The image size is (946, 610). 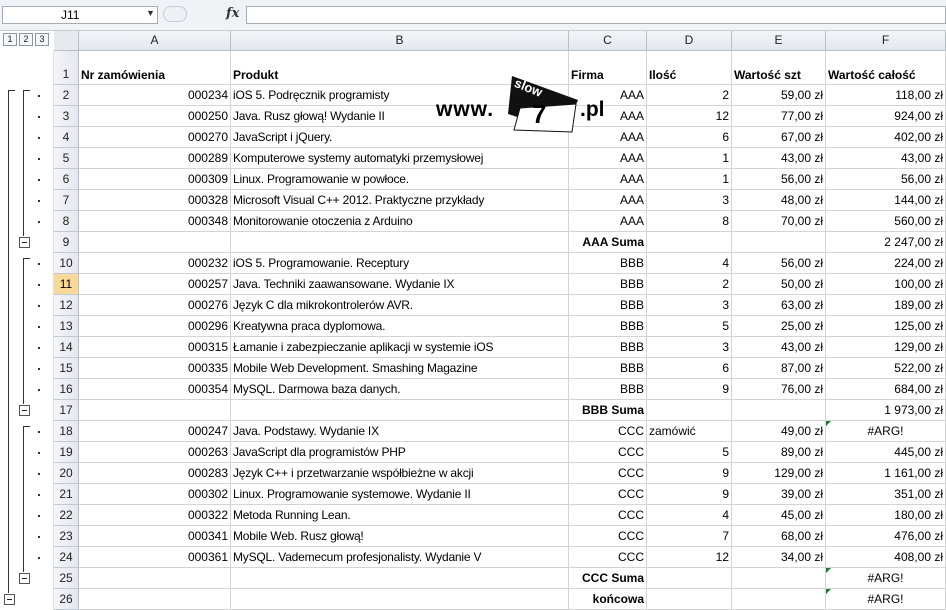 I want to click on cell-a7: 000328, so click(x=155, y=200).